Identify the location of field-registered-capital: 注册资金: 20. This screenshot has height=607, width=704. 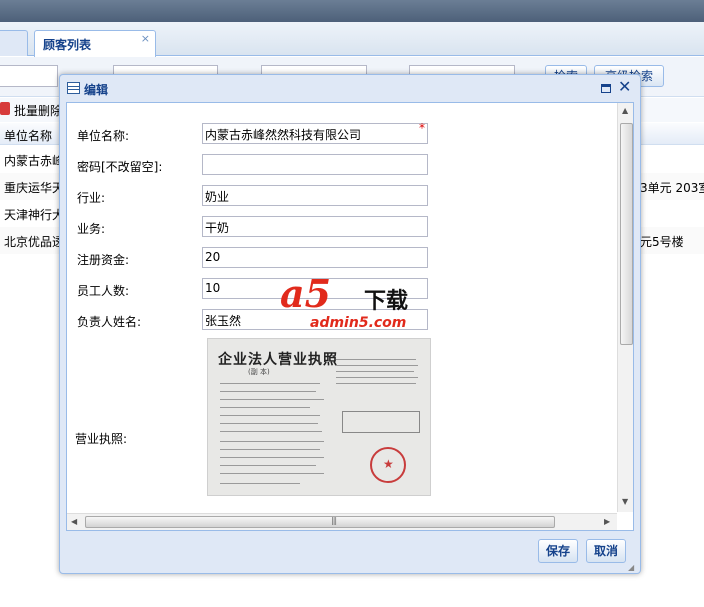
(342, 259).